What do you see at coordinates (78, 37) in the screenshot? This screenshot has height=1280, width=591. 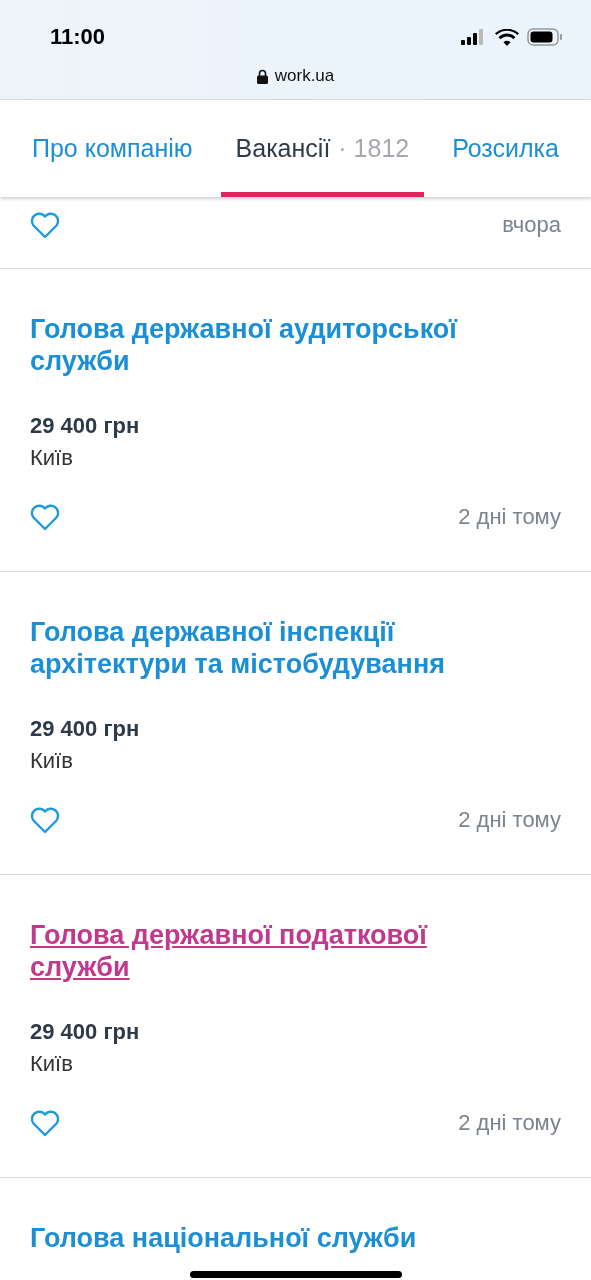 I see `status-time: 11:00` at bounding box center [78, 37].